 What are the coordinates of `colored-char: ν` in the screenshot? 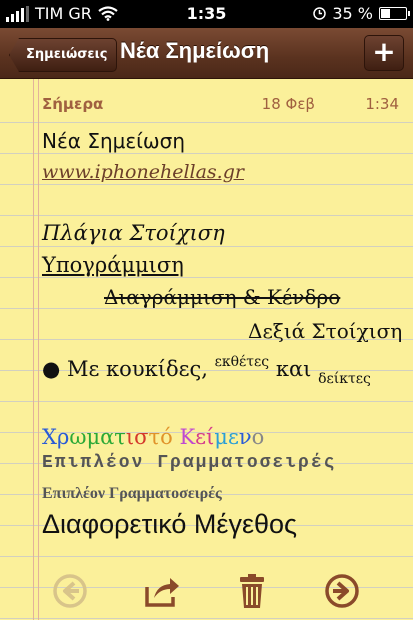 It's located at (245, 437).